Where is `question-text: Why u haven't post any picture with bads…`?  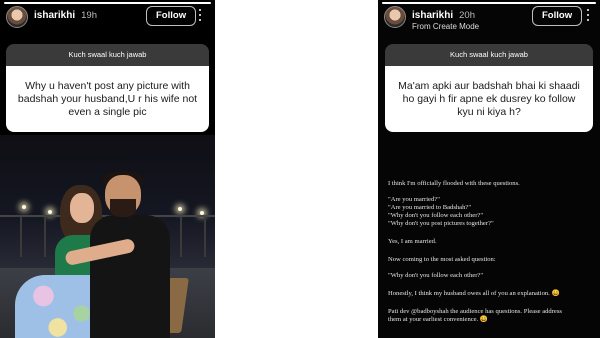 question-text: Why u haven't post any picture with bads… is located at coordinates (107, 99).